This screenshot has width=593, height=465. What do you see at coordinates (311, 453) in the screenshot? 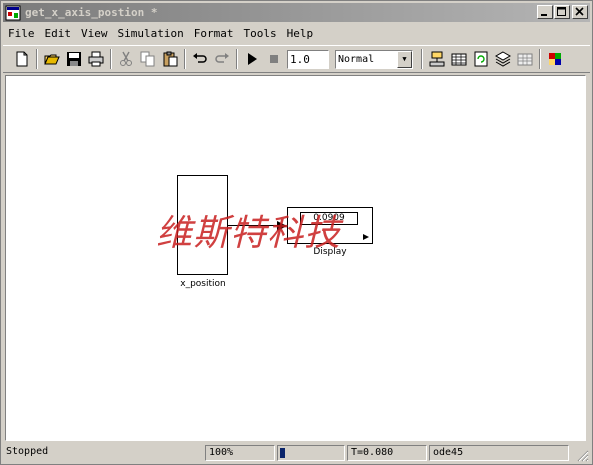
I see `simulation-progress` at bounding box center [311, 453].